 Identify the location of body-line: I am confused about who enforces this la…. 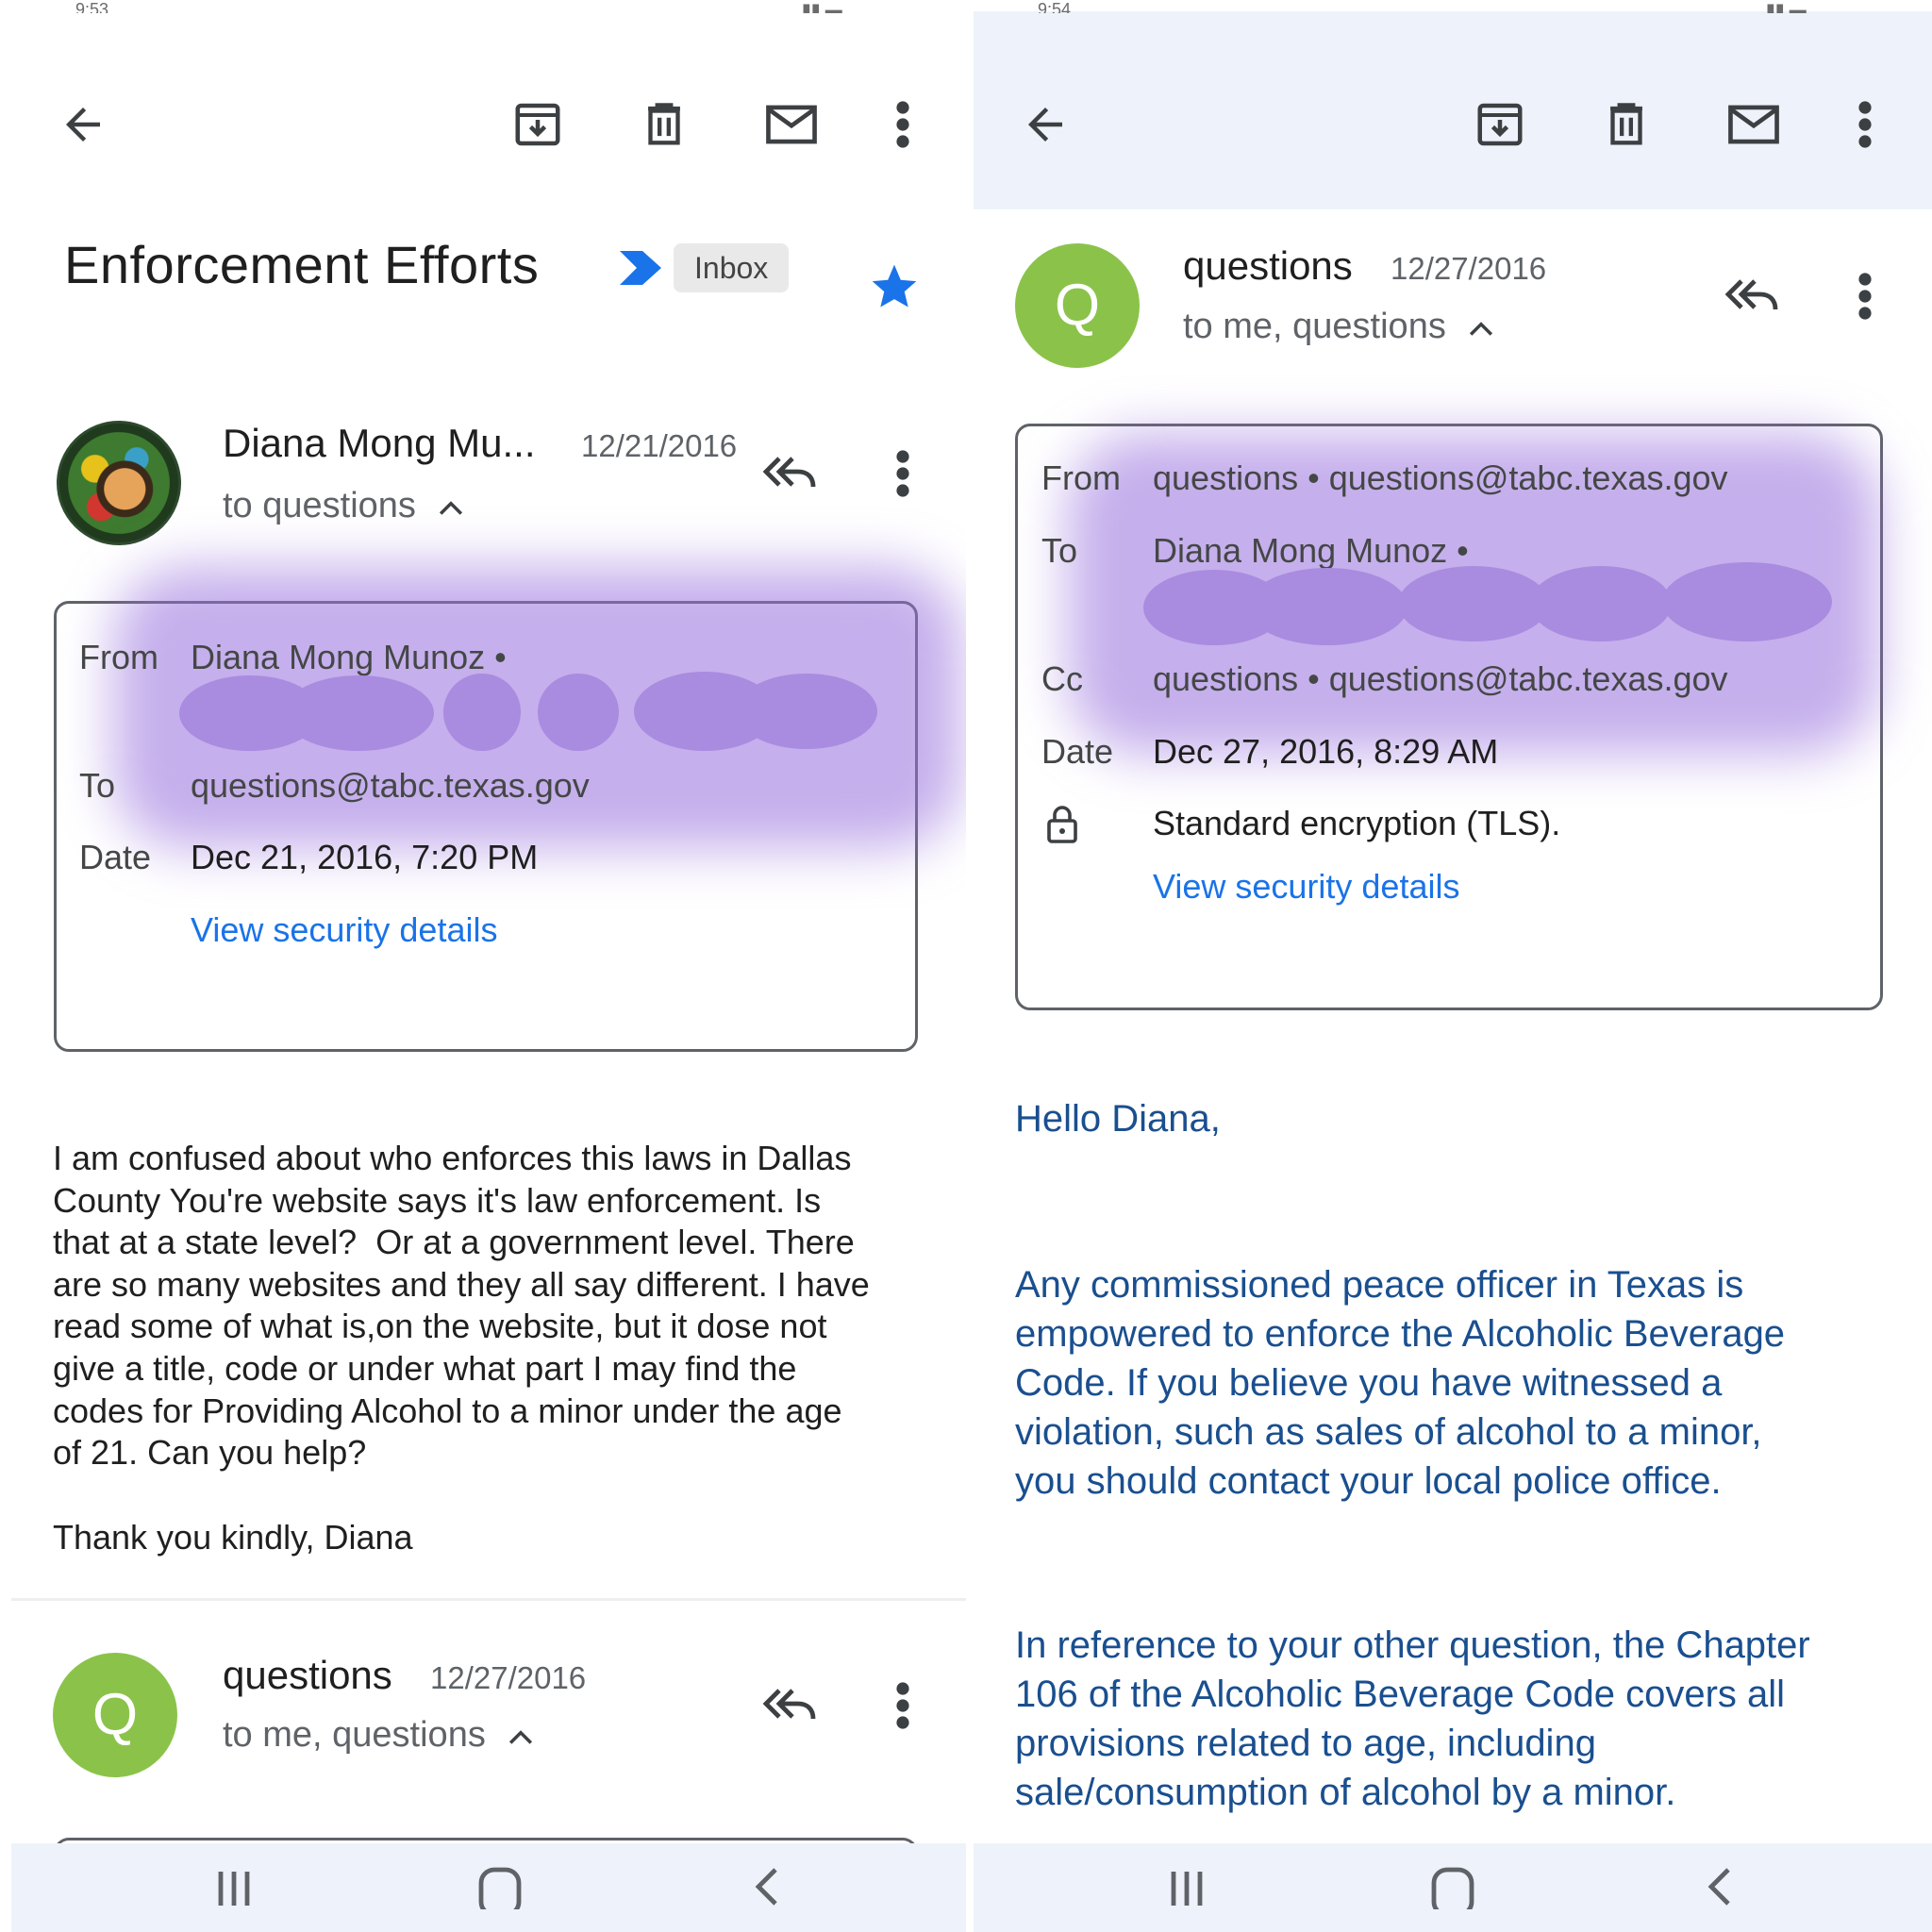
(453, 1158).